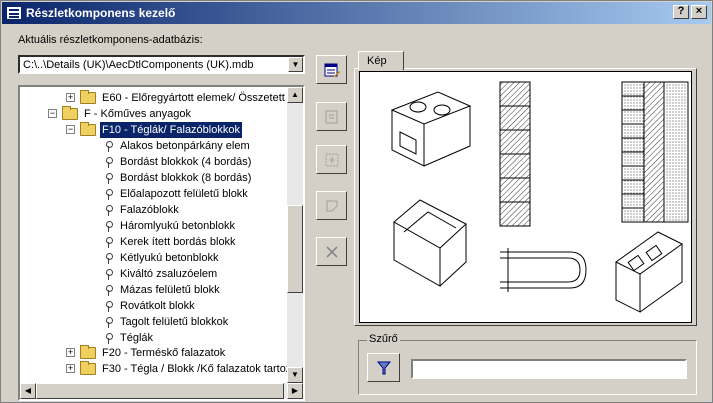  I want to click on tree-item-label: Mázas felületű blokk, so click(170, 290).